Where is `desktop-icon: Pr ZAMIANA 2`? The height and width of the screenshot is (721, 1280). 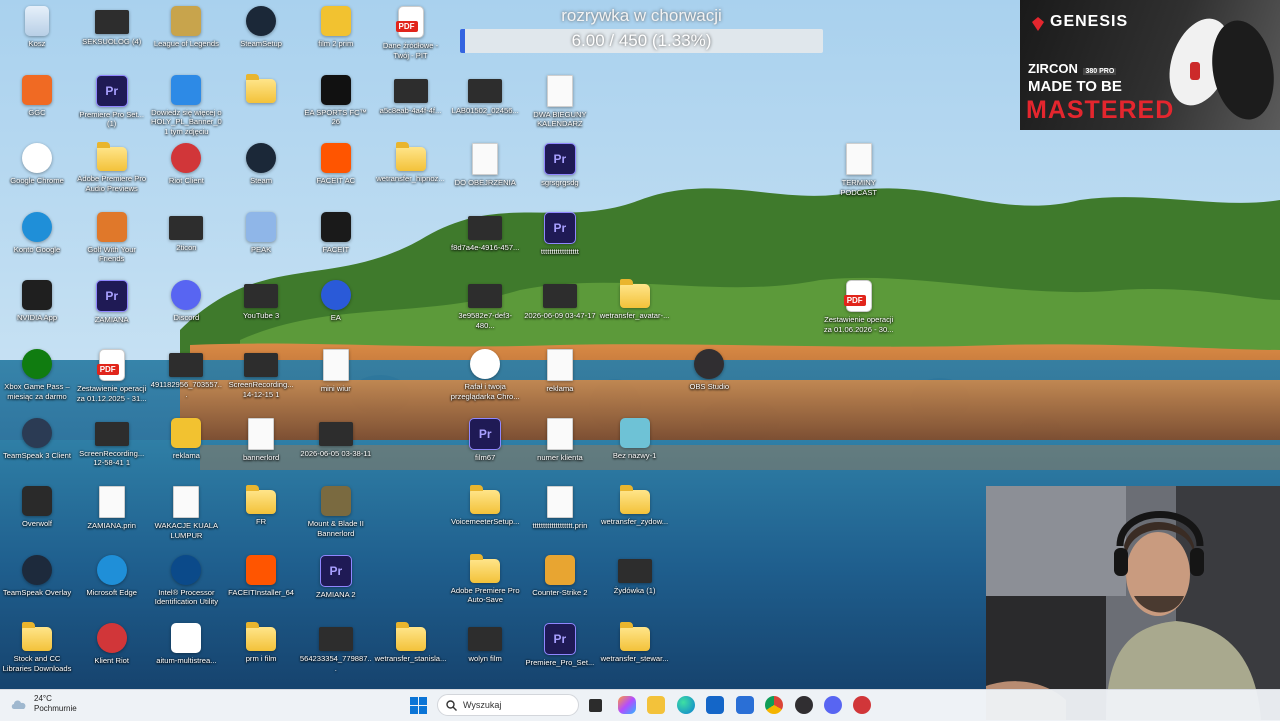 desktop-icon: Pr ZAMIANA 2 is located at coordinates (336, 575).